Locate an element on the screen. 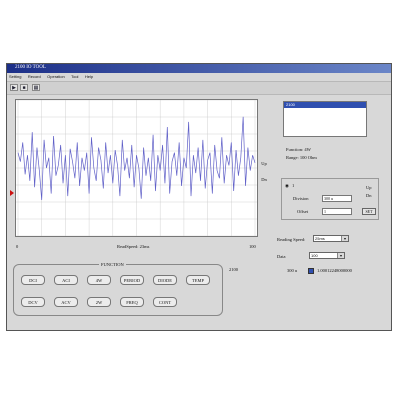  data-select: 100 ▾ is located at coordinates (327, 255).